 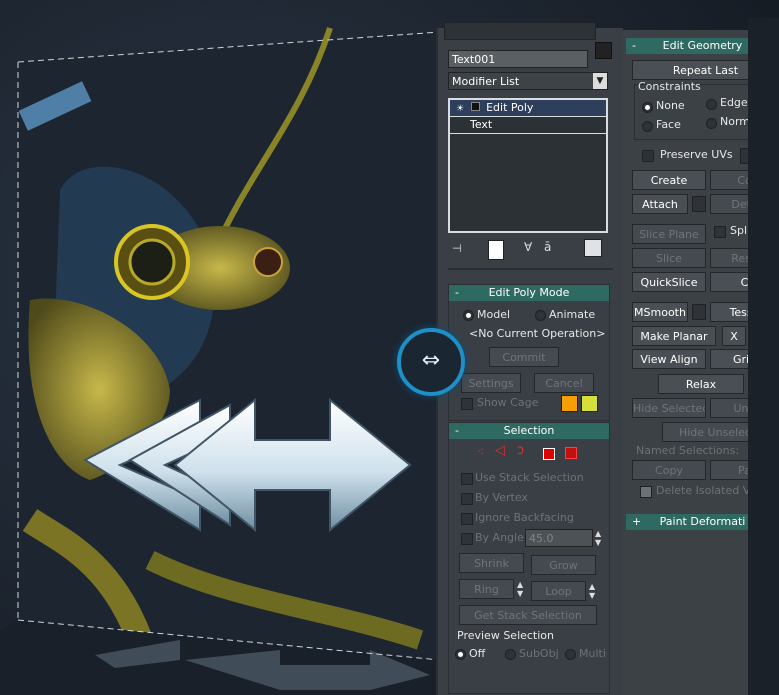 What do you see at coordinates (669, 282) in the screenshot?
I see `quickslice-button: QuickSlice` at bounding box center [669, 282].